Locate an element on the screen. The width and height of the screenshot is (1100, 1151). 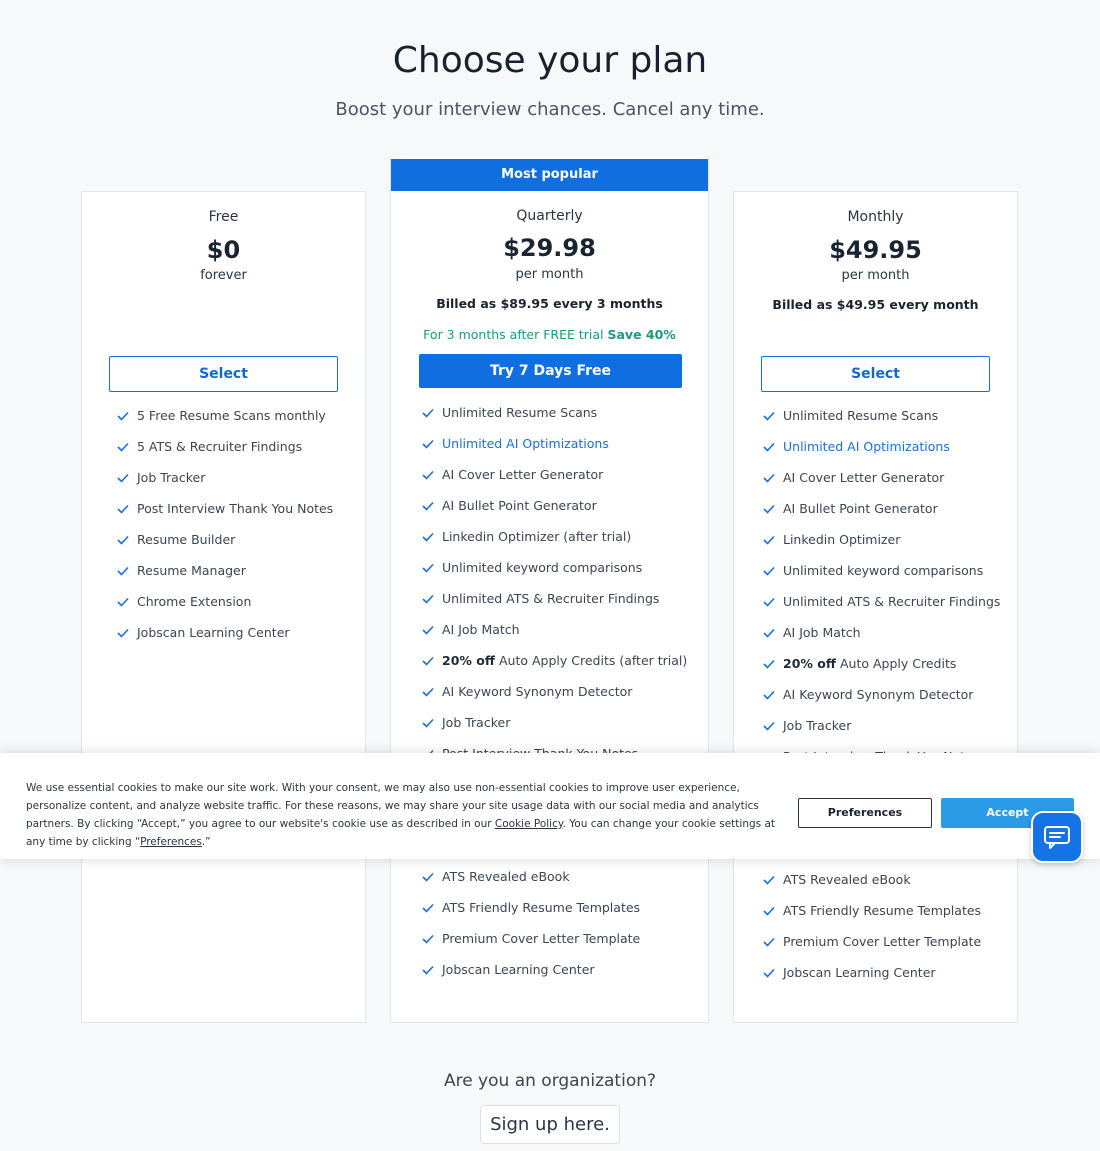
feature-item: 20% off Auto Apply Credits (after trial) is located at coordinates (554, 660).